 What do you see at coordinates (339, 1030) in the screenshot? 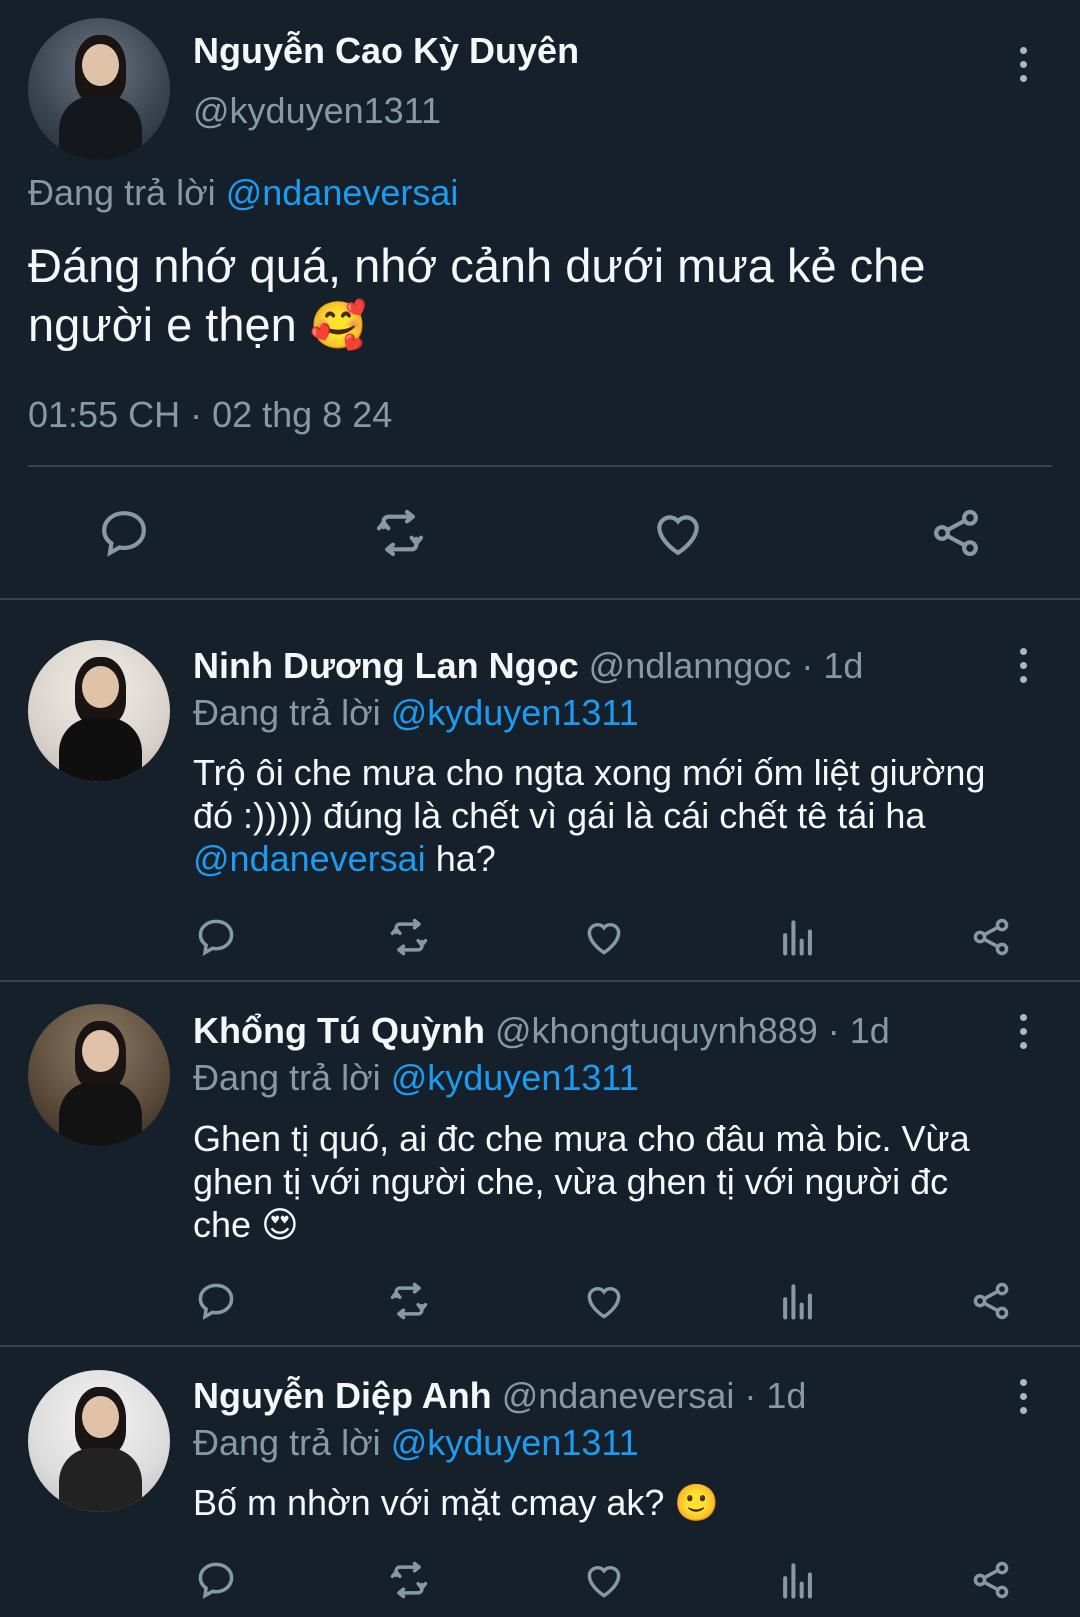
I see `author-name: Khổng Tú Quỳnh` at bounding box center [339, 1030].